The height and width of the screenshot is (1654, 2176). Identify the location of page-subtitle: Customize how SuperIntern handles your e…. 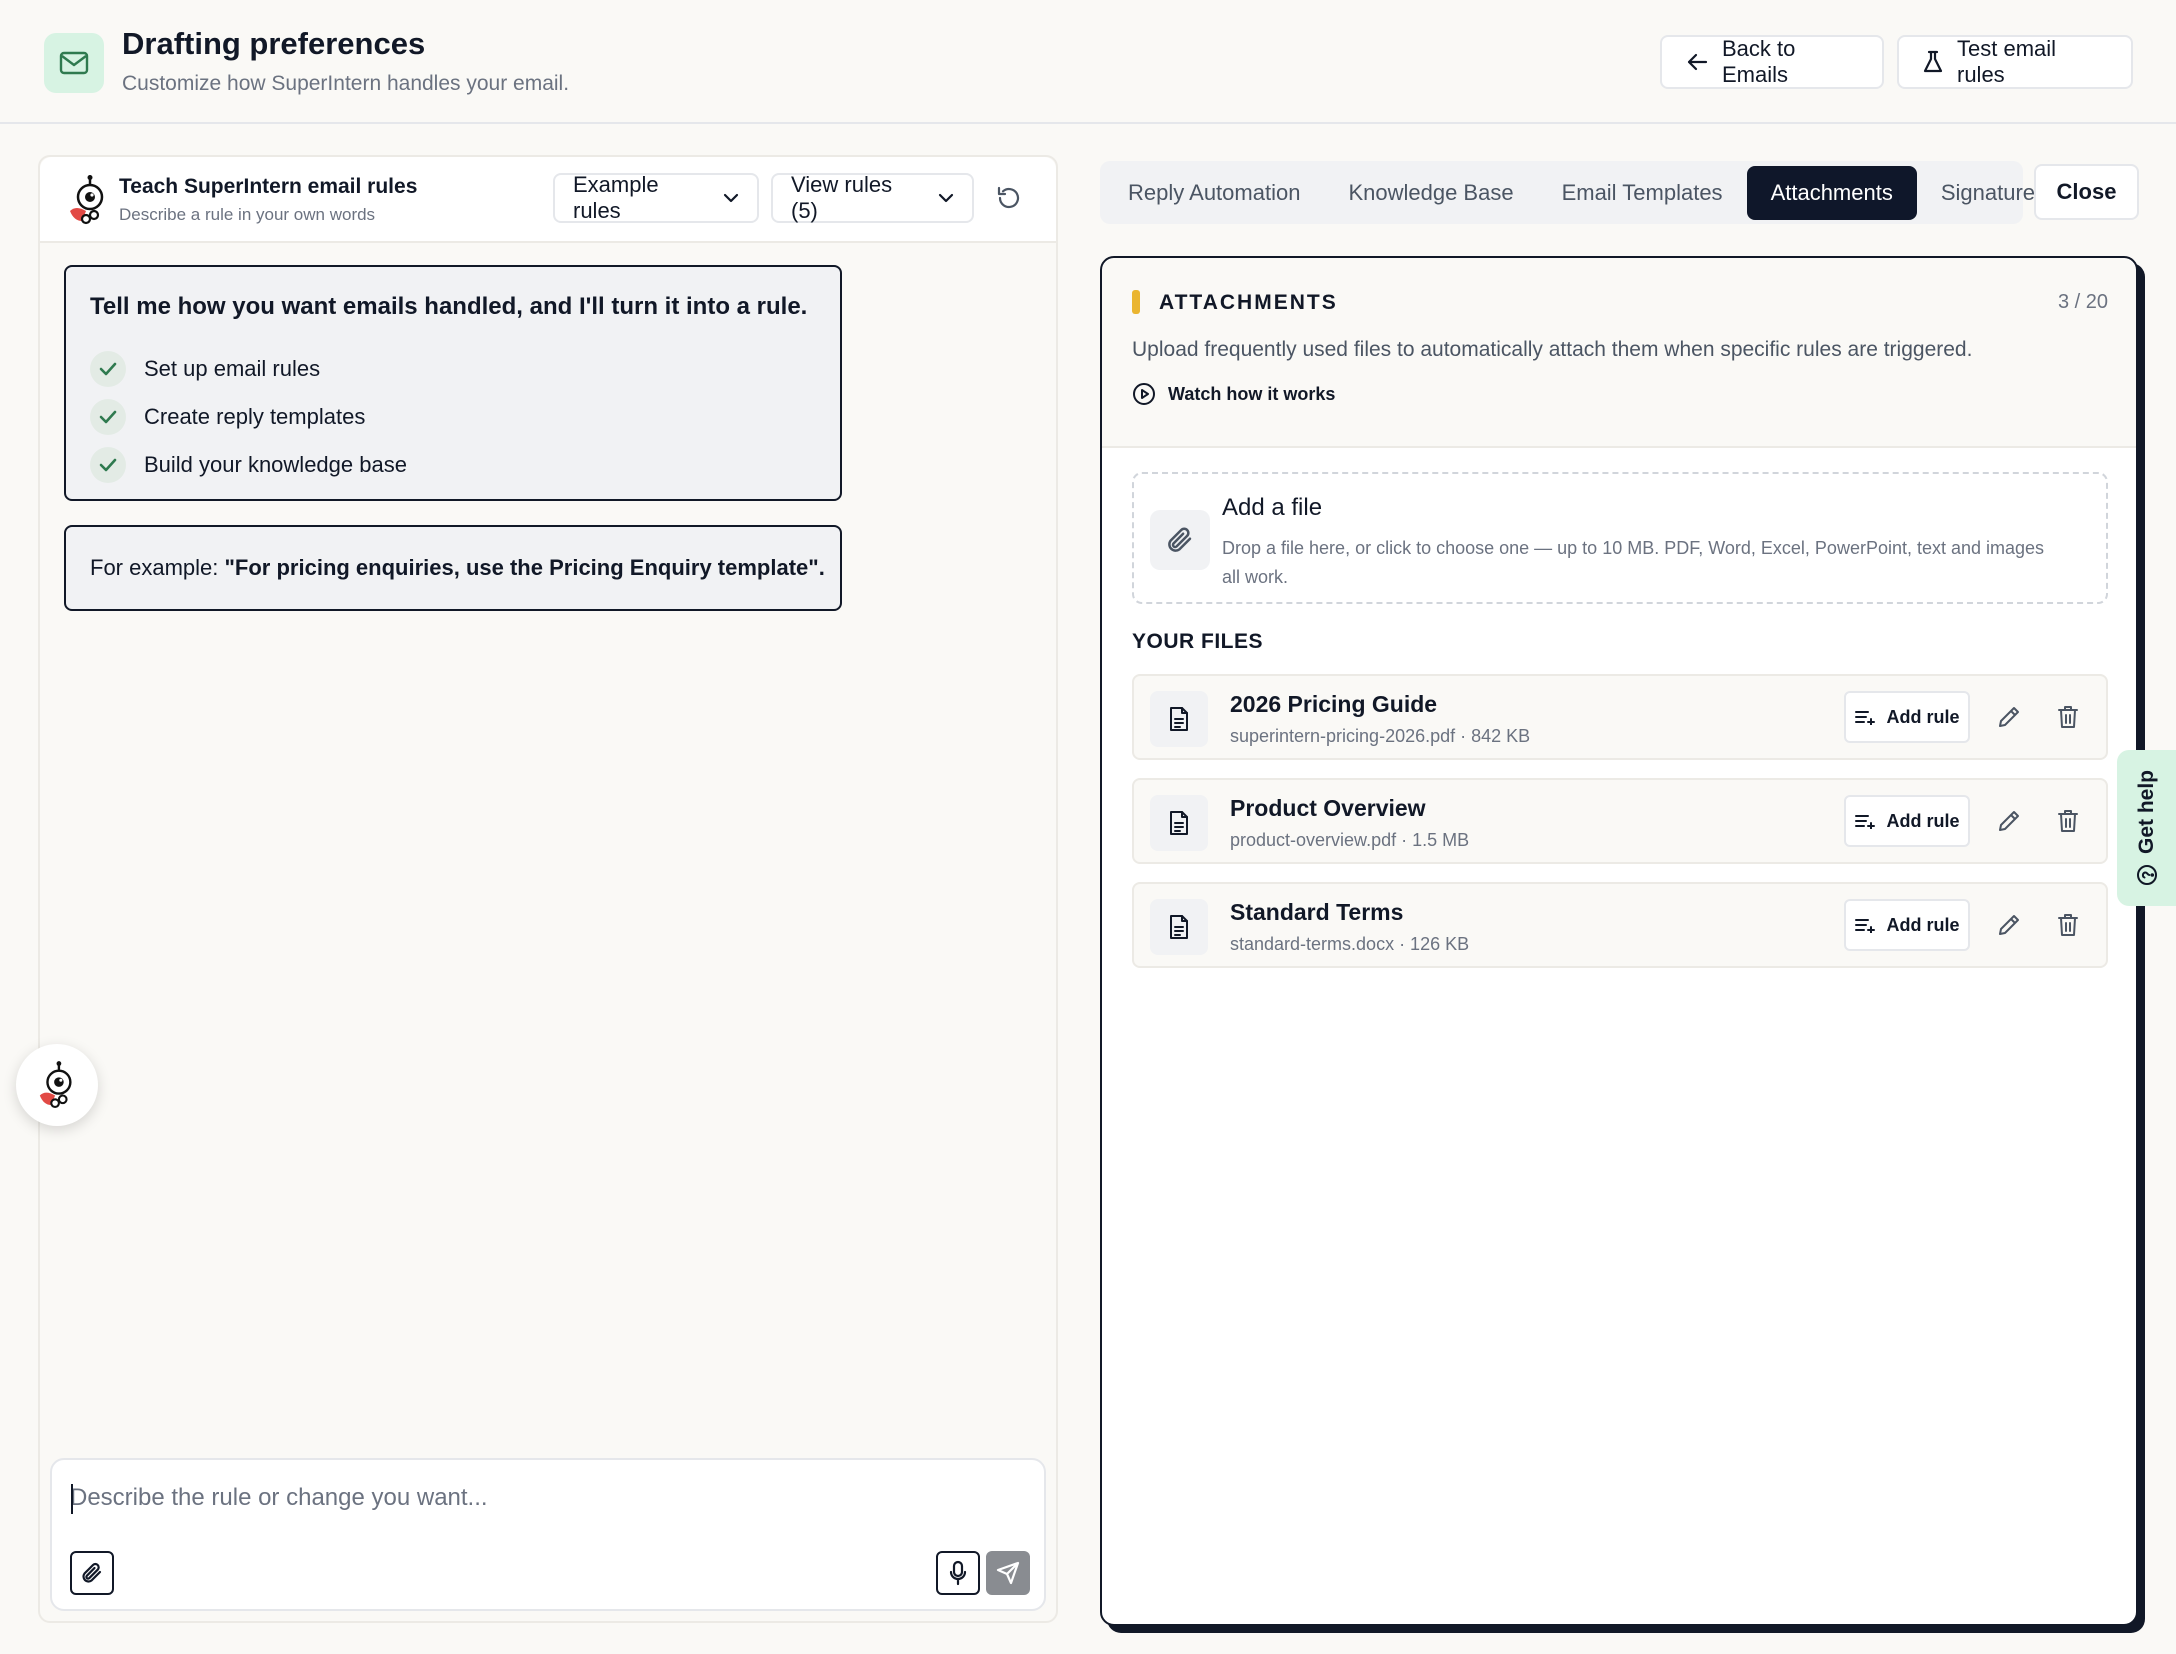
(346, 83).